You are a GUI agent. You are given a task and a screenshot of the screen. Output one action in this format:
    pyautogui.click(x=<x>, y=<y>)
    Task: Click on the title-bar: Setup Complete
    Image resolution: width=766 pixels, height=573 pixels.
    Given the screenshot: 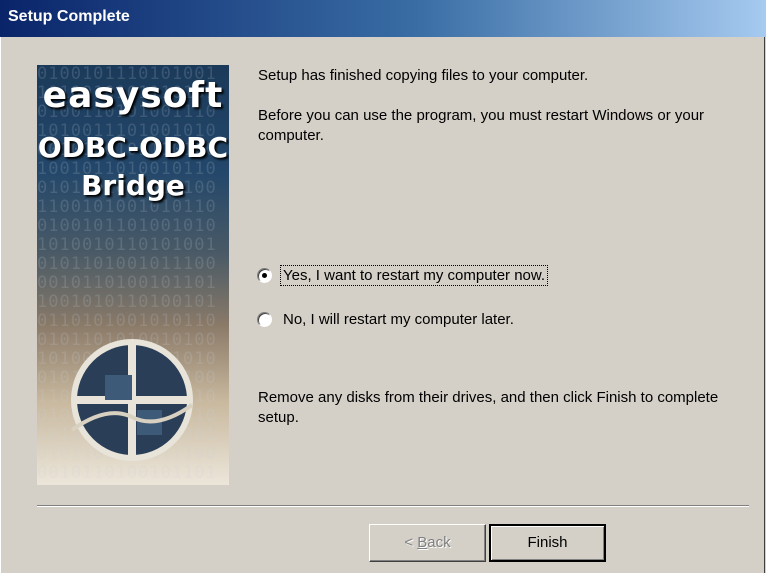 What is the action you would take?
    pyautogui.click(x=383, y=18)
    